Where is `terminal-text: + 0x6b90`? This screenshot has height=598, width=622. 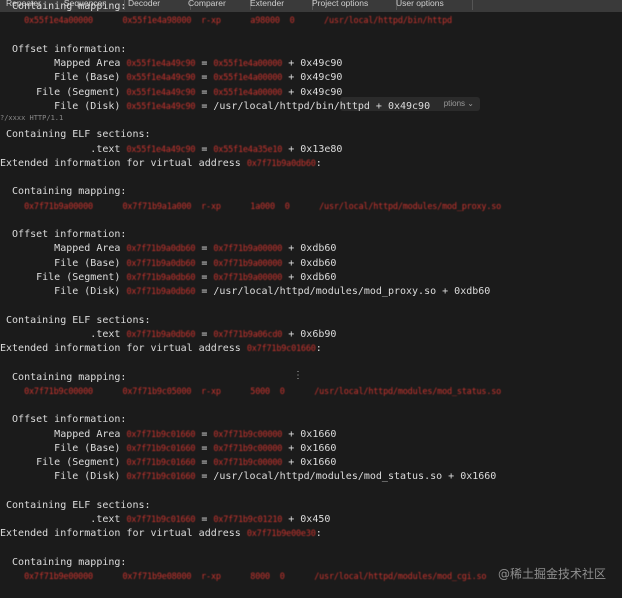
terminal-text: + 0x6b90 is located at coordinates (309, 334).